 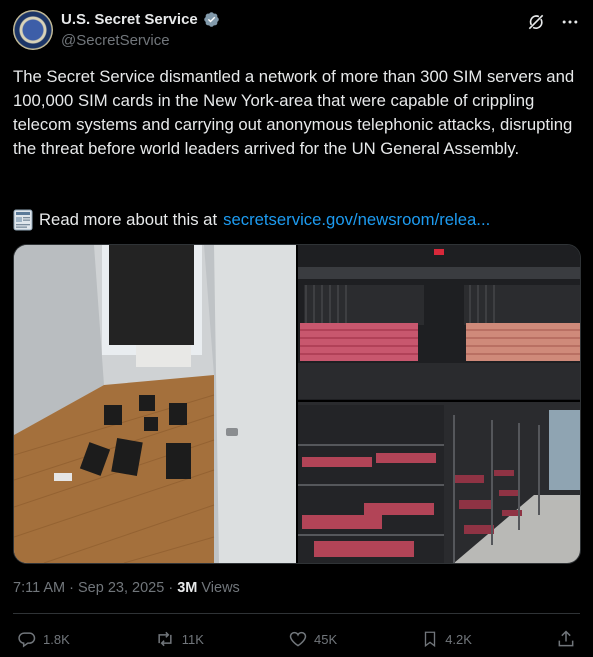 What do you see at coordinates (430, 639) in the screenshot?
I see `bookmark-icon` at bounding box center [430, 639].